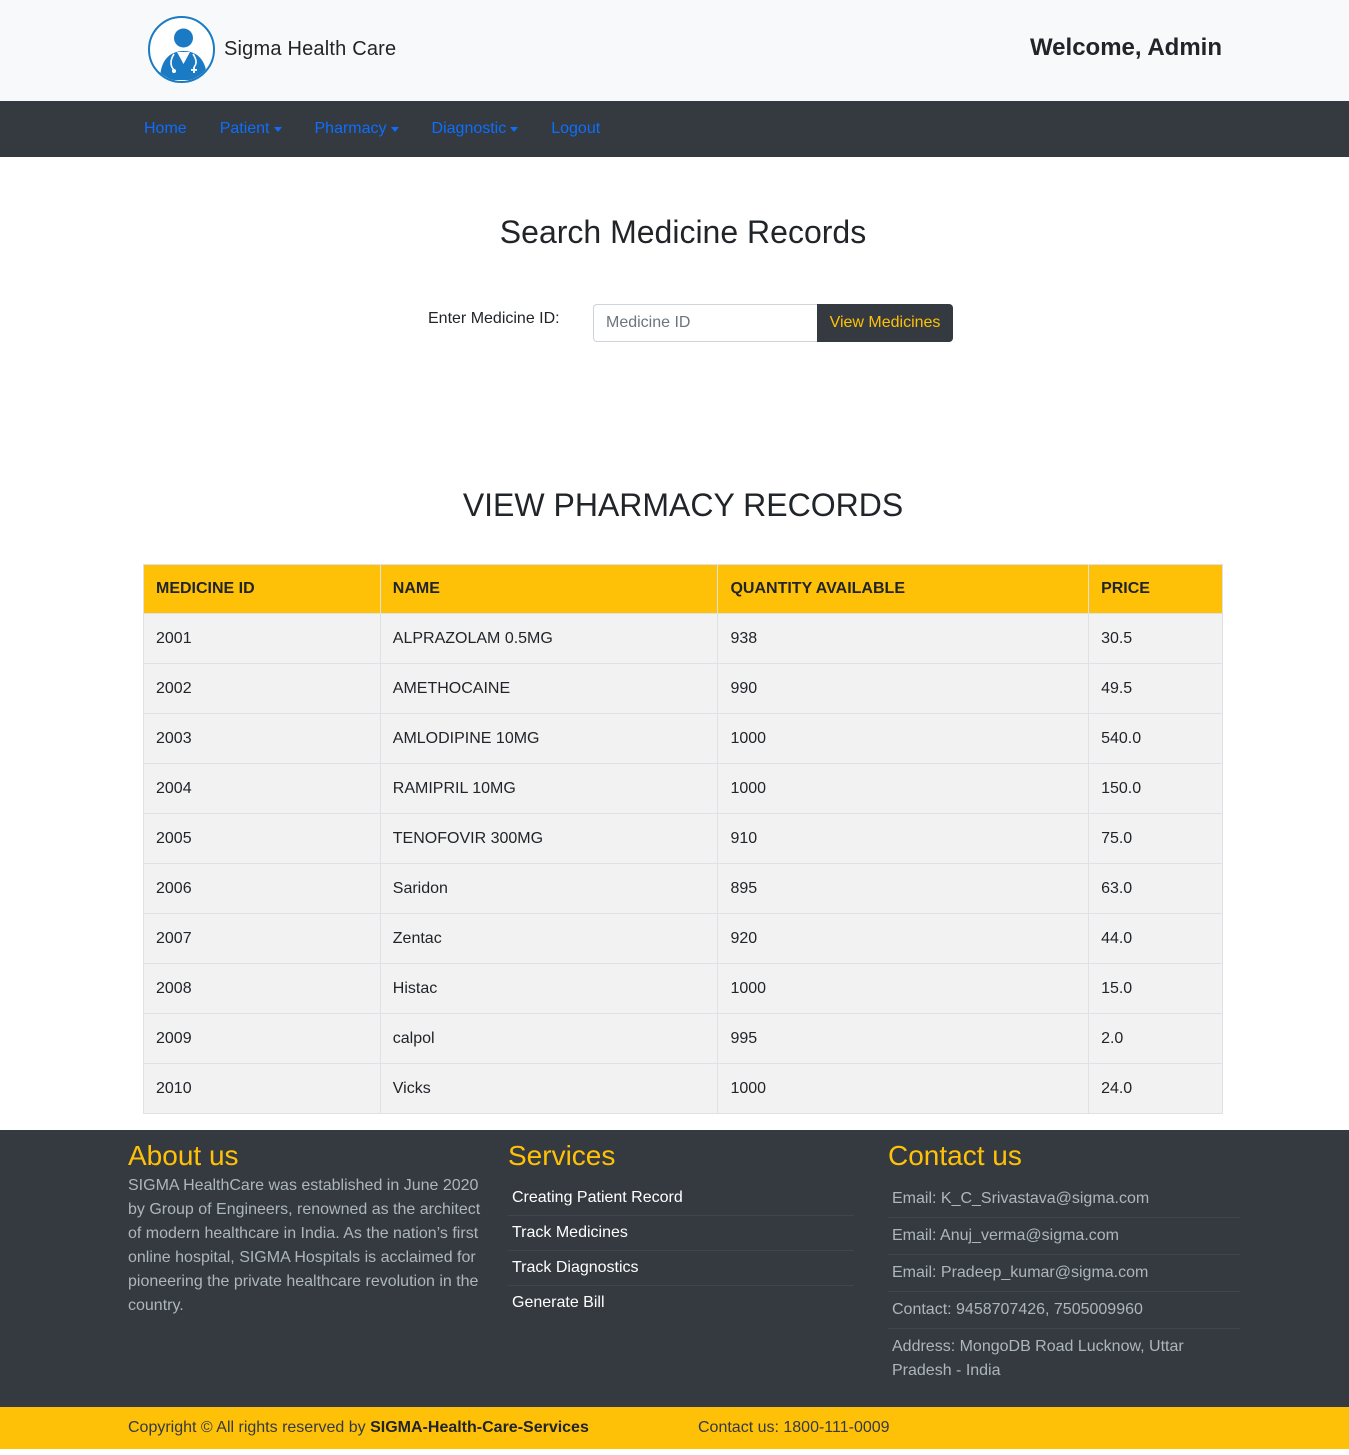 The height and width of the screenshot is (1455, 1349). I want to click on footer-service-link: Creating Patient Record, so click(681, 1198).